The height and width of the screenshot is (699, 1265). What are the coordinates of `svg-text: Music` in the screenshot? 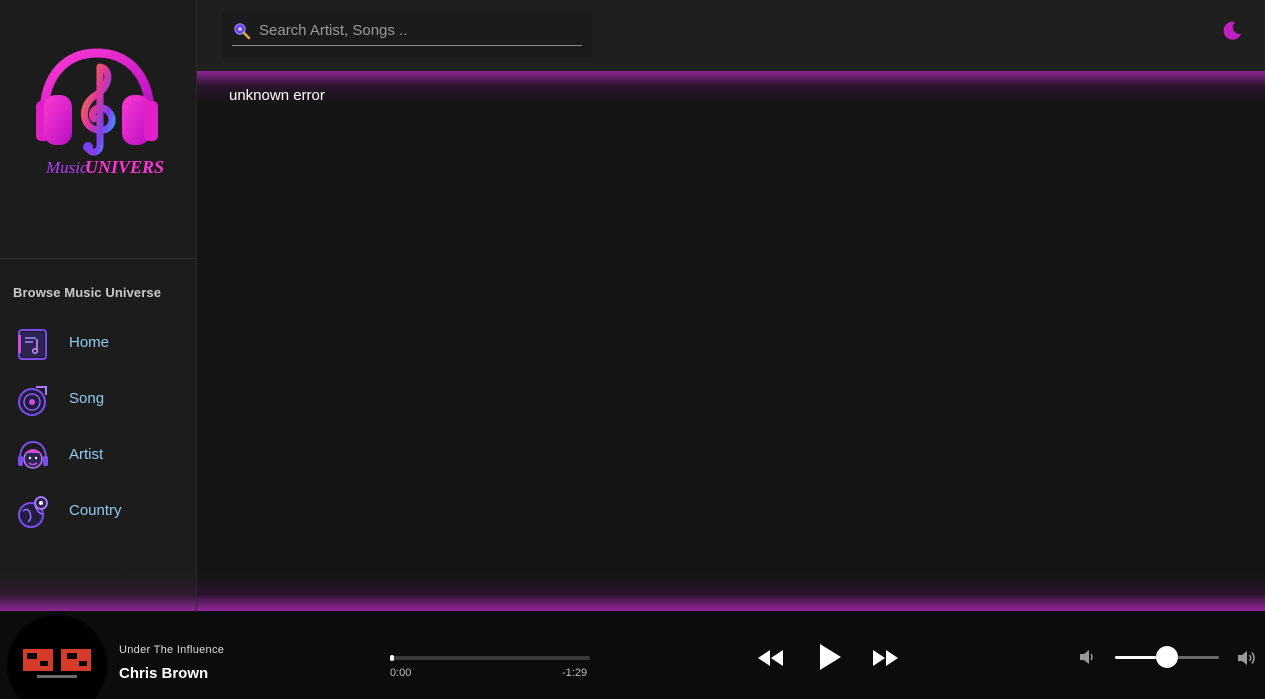 It's located at (66, 167).